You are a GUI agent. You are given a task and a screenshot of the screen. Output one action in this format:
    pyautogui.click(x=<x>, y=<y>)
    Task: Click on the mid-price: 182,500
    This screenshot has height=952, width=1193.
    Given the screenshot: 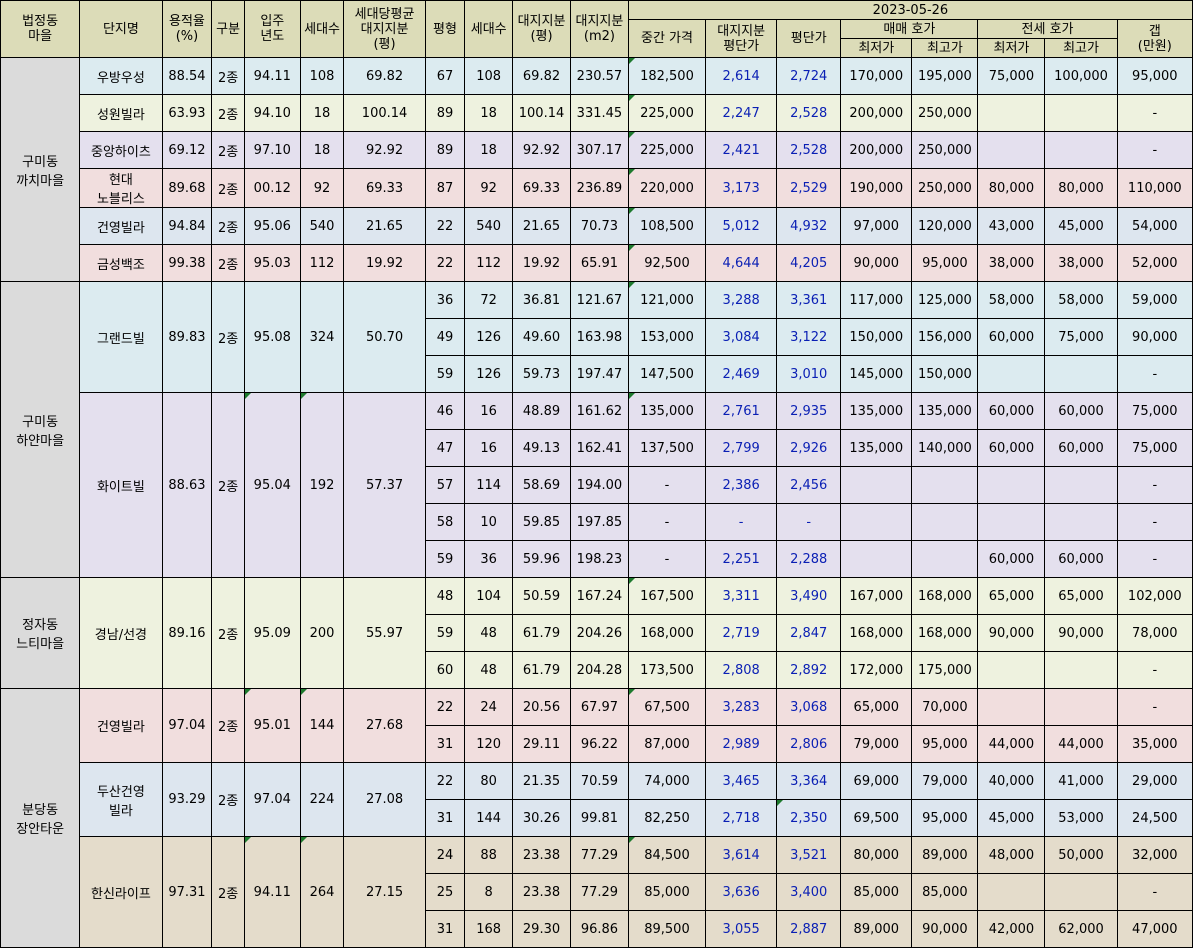 What is the action you would take?
    pyautogui.click(x=667, y=76)
    